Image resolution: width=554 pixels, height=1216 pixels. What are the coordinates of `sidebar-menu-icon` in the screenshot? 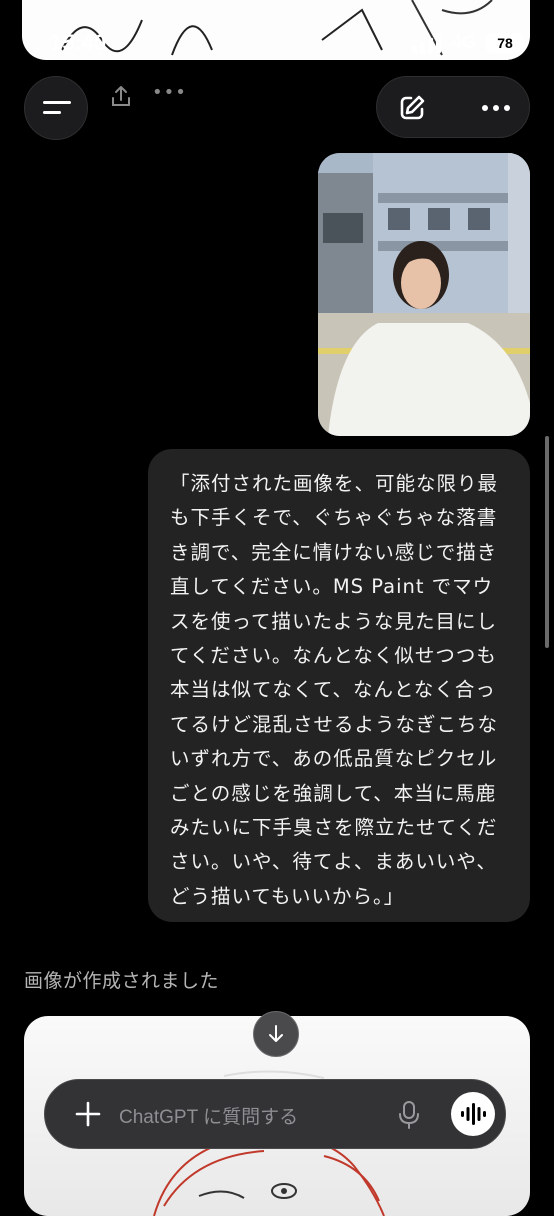 It's located at (57, 102).